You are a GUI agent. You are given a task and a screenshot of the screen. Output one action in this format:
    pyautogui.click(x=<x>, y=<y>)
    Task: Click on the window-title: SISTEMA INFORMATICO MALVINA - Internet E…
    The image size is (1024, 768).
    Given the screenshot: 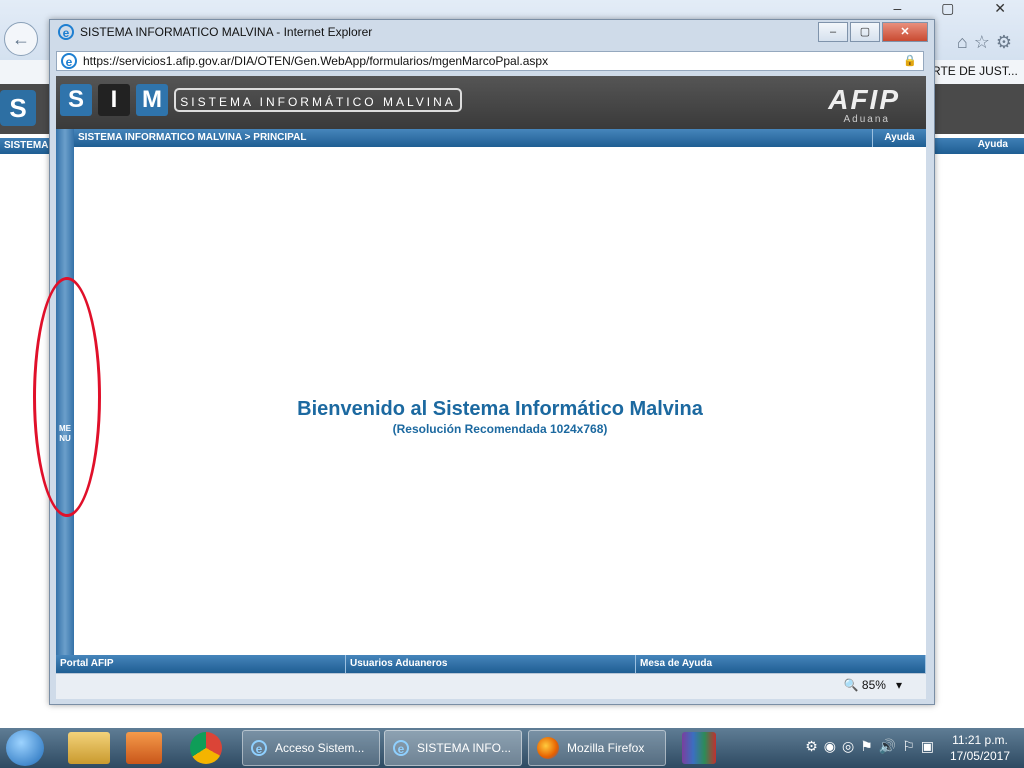 What is the action you would take?
    pyautogui.click(x=226, y=32)
    